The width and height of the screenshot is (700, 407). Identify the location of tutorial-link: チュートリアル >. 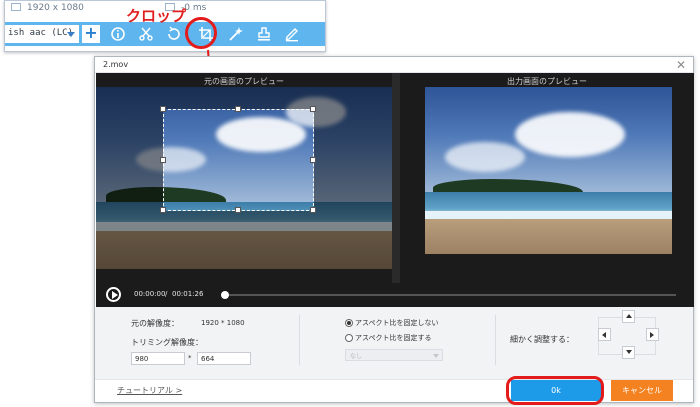
(149, 390).